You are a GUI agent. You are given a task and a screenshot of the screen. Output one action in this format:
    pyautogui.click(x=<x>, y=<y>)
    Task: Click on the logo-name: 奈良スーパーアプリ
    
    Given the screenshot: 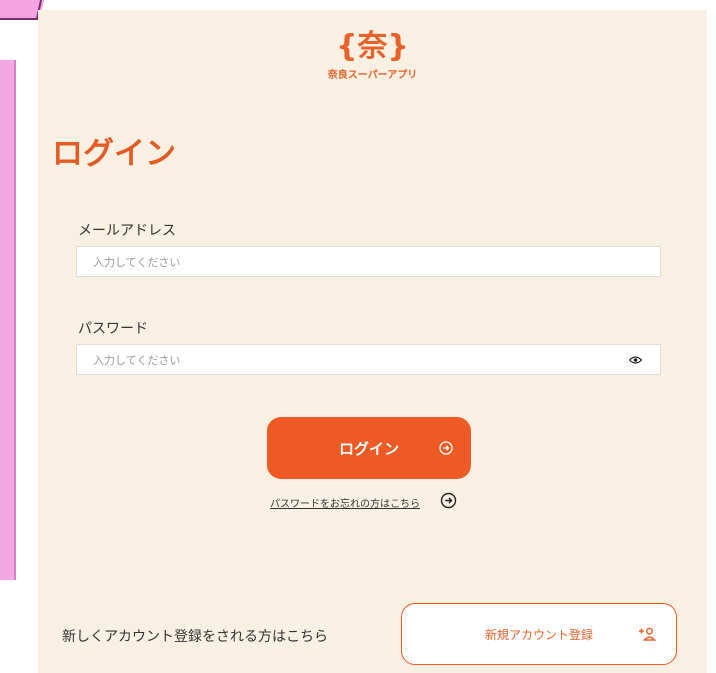 What is the action you would take?
    pyautogui.click(x=372, y=75)
    